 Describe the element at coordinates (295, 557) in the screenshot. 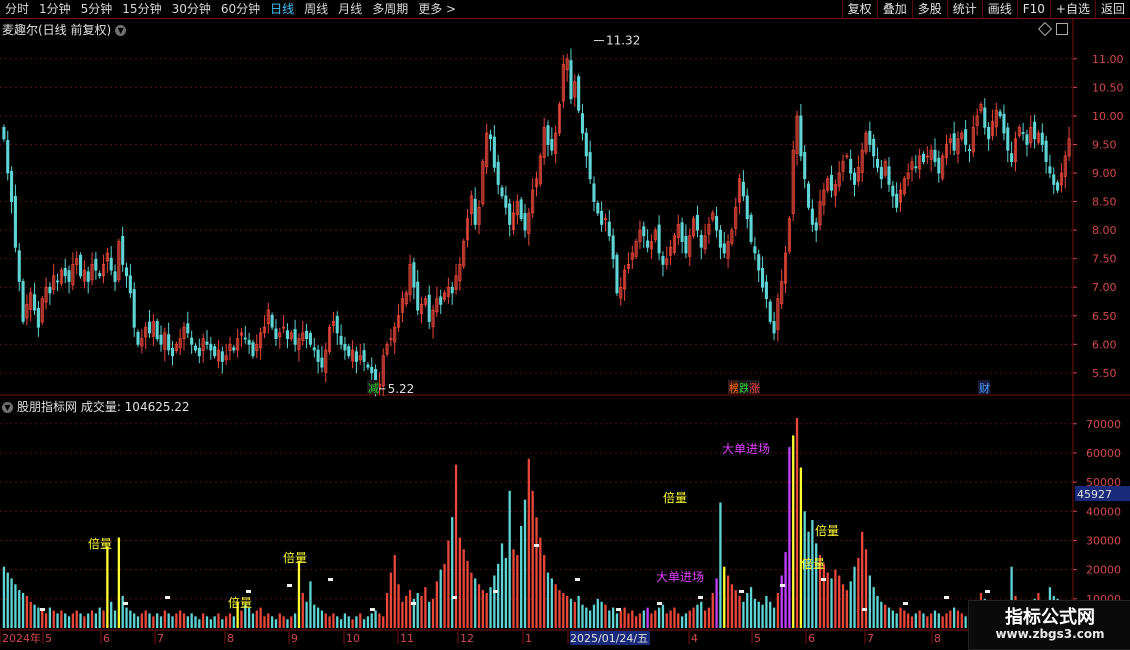

I see `double-volume-label: 倍量` at that location.